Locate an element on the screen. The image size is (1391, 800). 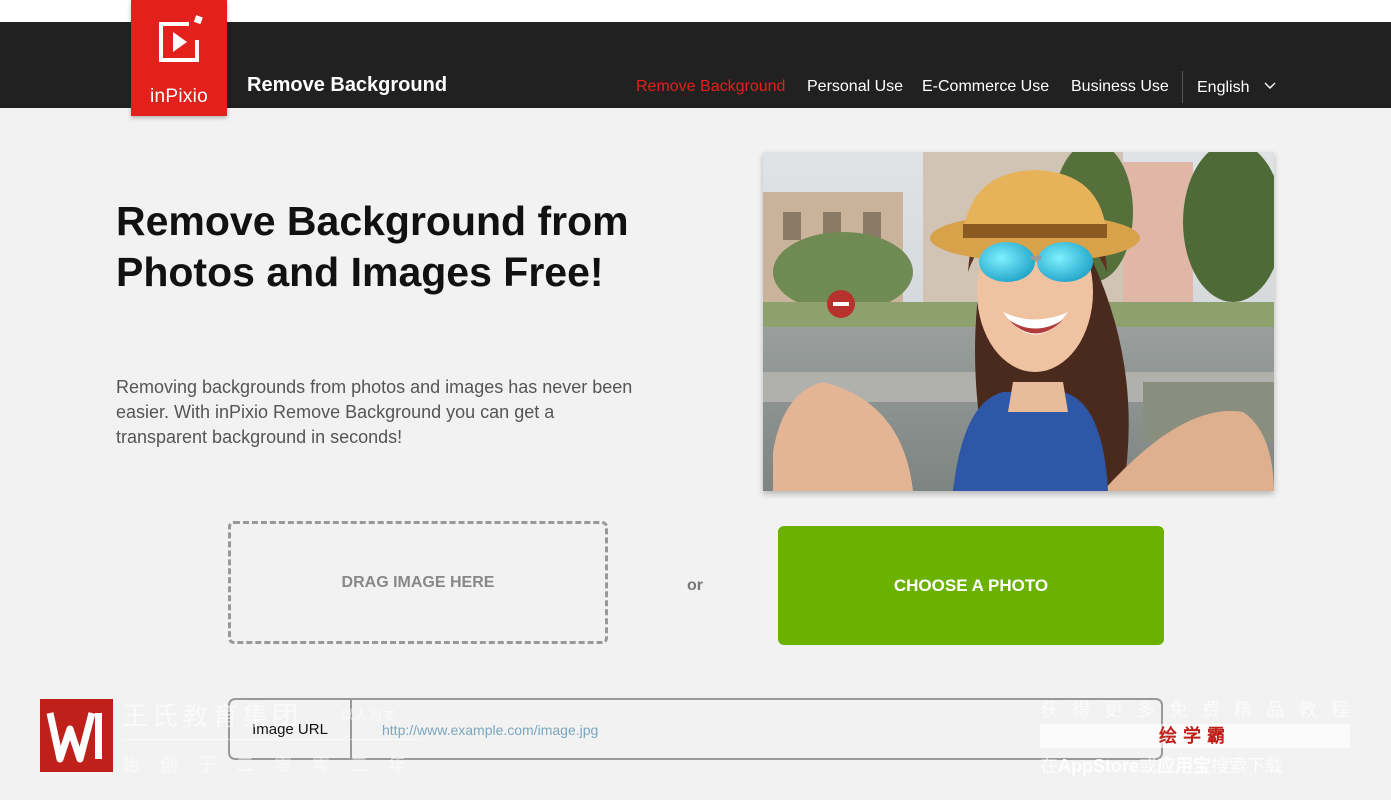
inpixio-logo: inPixio is located at coordinates (179, 58).